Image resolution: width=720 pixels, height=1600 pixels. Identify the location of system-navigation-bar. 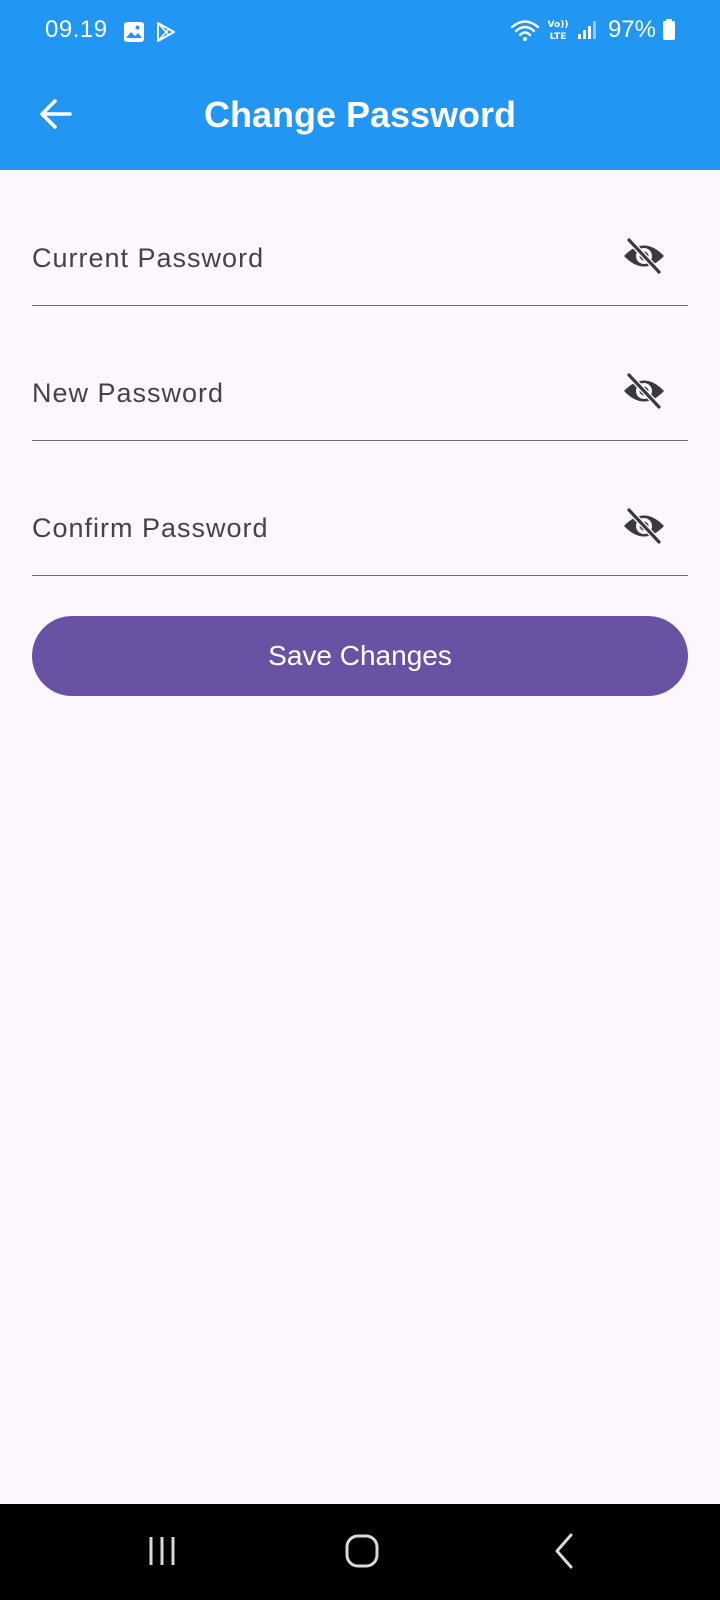
(360, 1552).